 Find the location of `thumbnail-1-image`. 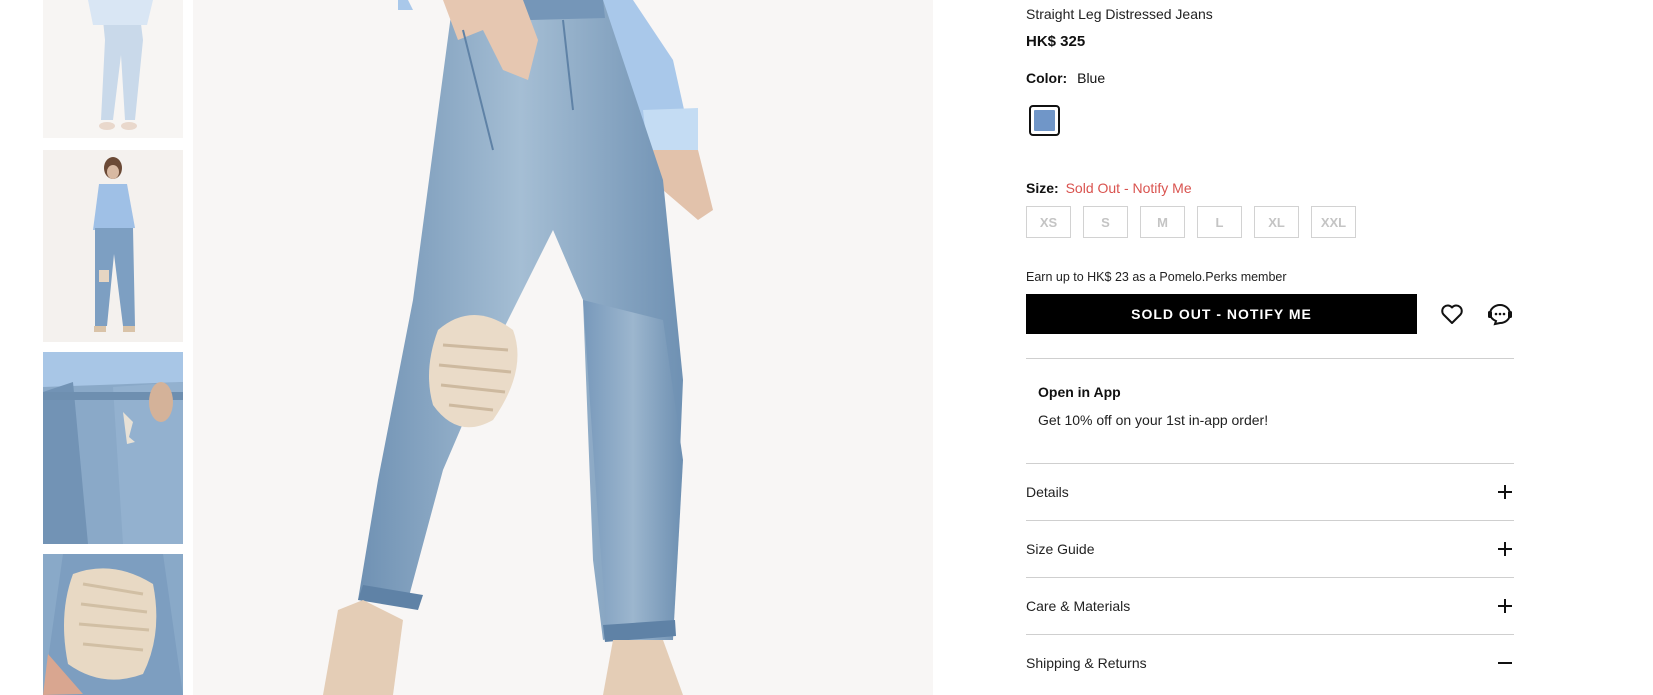

thumbnail-1-image is located at coordinates (113, 69).